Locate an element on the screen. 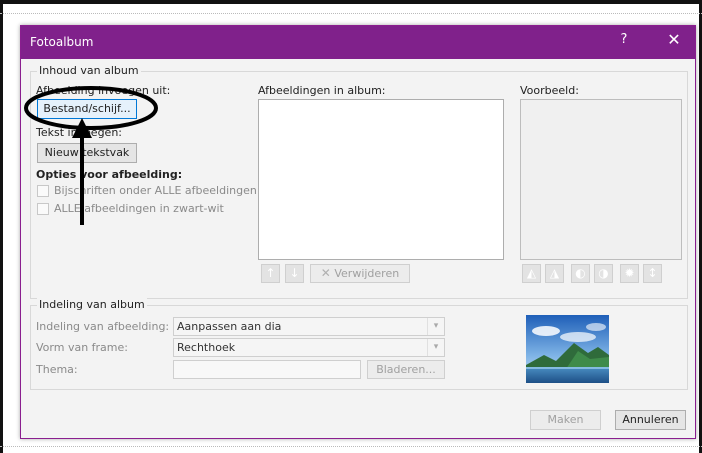 The image size is (702, 453). rotate-right-icon: ◮ is located at coordinates (554, 273).